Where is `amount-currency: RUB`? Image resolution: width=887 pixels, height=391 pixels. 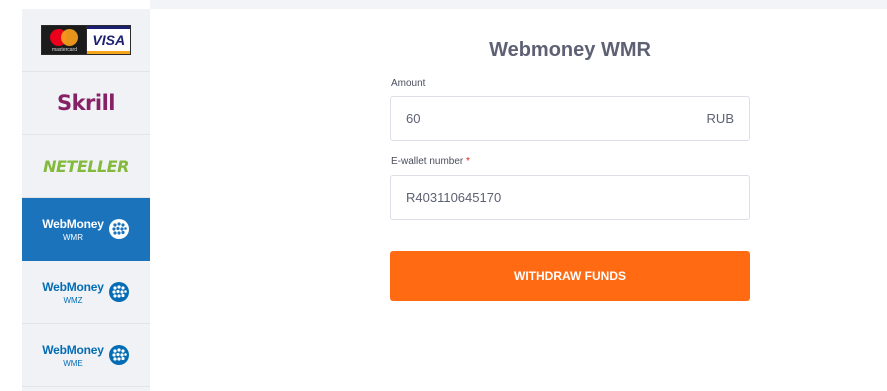 amount-currency: RUB is located at coordinates (720, 118).